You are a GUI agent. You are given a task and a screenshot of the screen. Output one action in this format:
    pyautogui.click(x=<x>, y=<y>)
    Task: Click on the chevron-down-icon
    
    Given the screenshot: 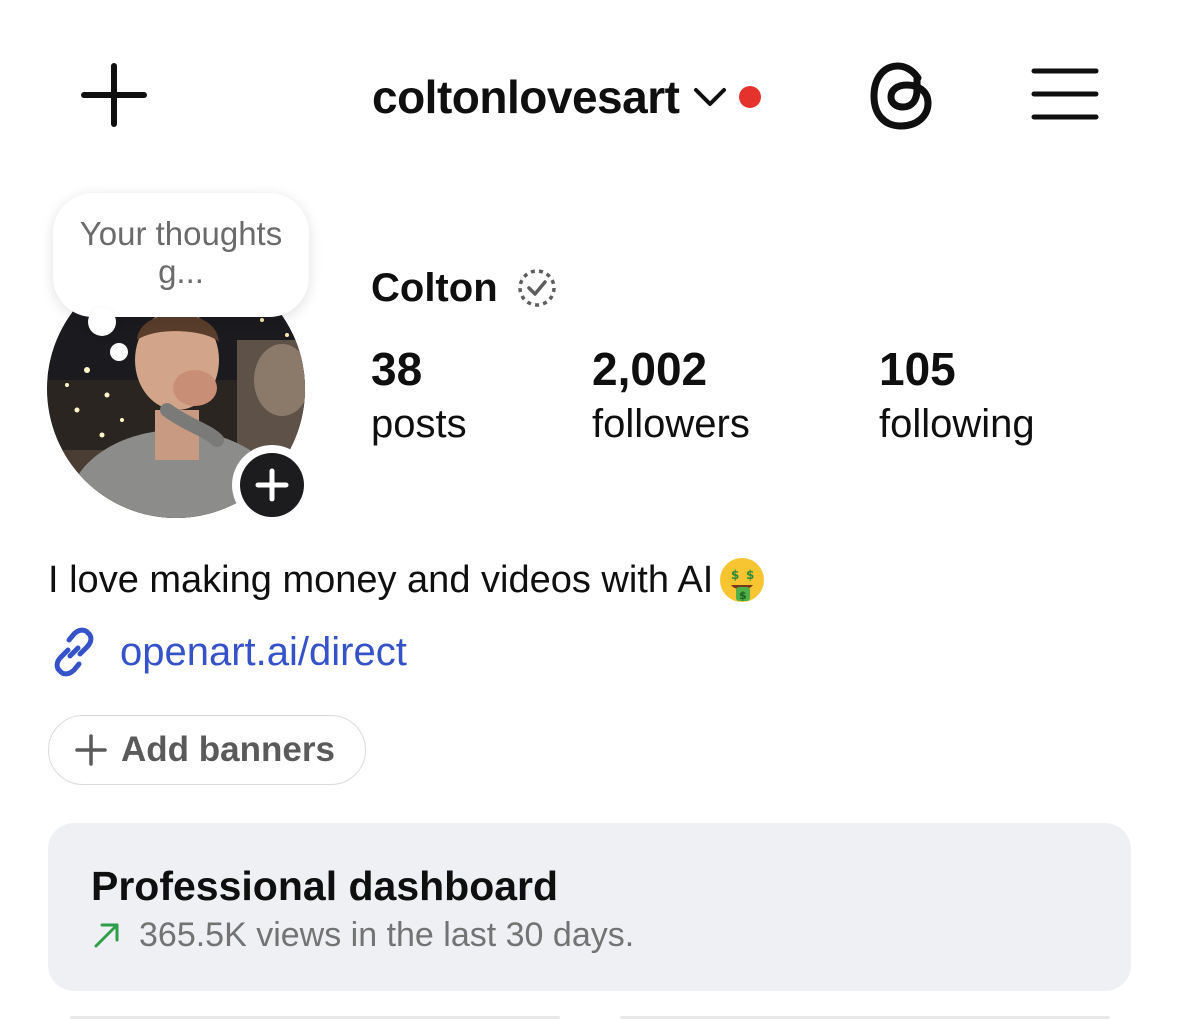 What is the action you would take?
    pyautogui.click(x=710, y=97)
    